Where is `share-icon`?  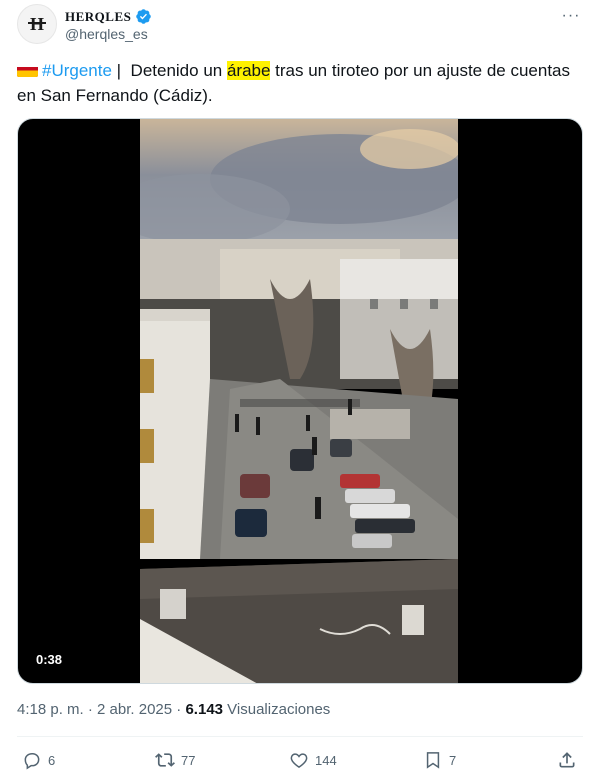
share-icon is located at coordinates (567, 760).